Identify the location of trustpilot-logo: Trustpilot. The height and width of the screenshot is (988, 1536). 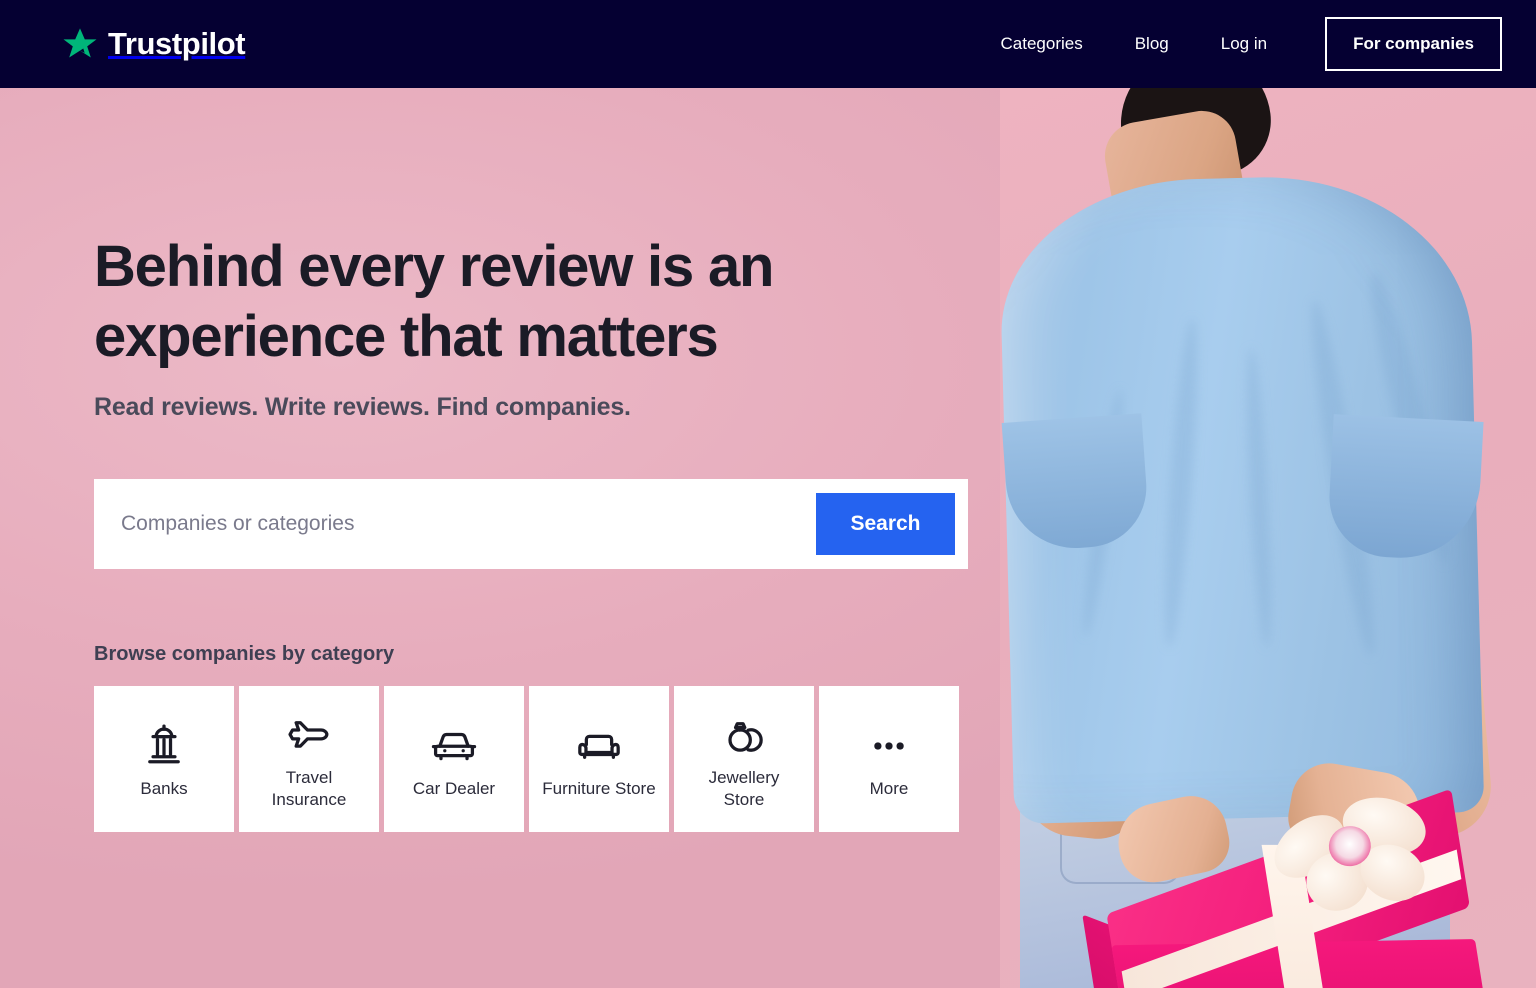
(154, 44).